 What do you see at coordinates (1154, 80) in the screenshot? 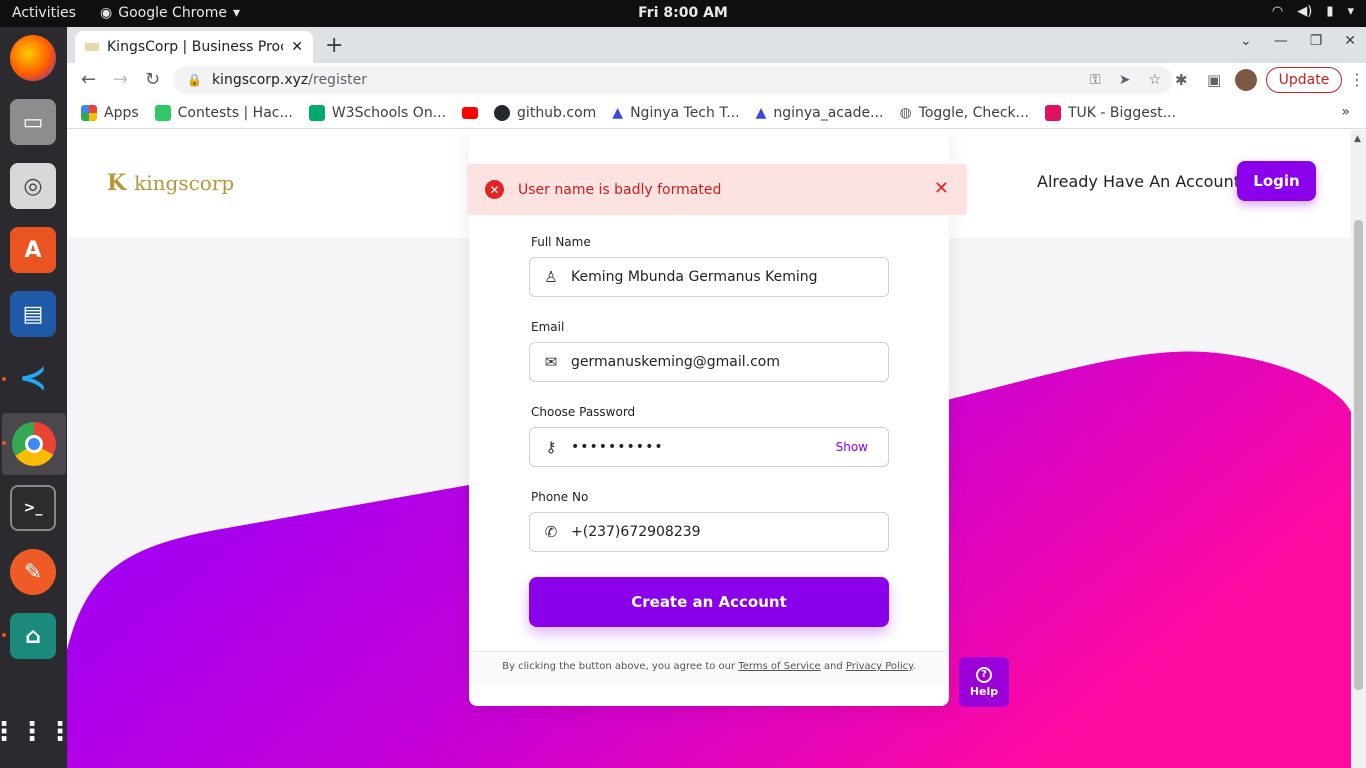
I see `bookmark-star-icon: ☆` at bounding box center [1154, 80].